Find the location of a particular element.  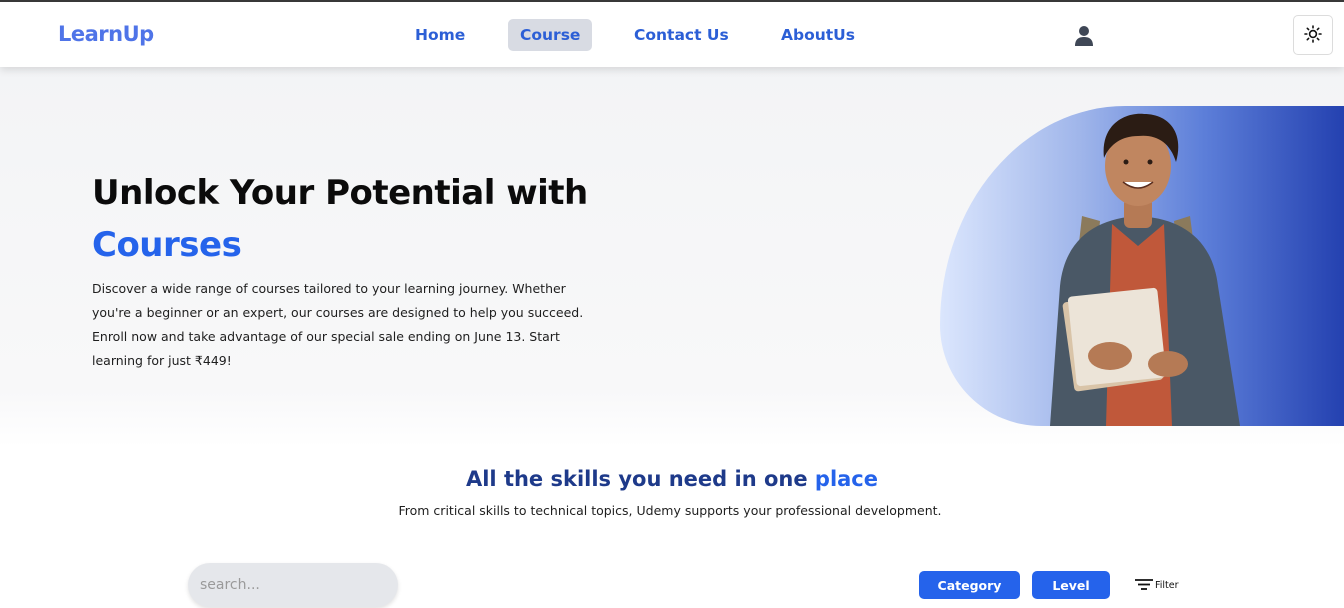

hero-title-accent: Courses is located at coordinates (167, 245).